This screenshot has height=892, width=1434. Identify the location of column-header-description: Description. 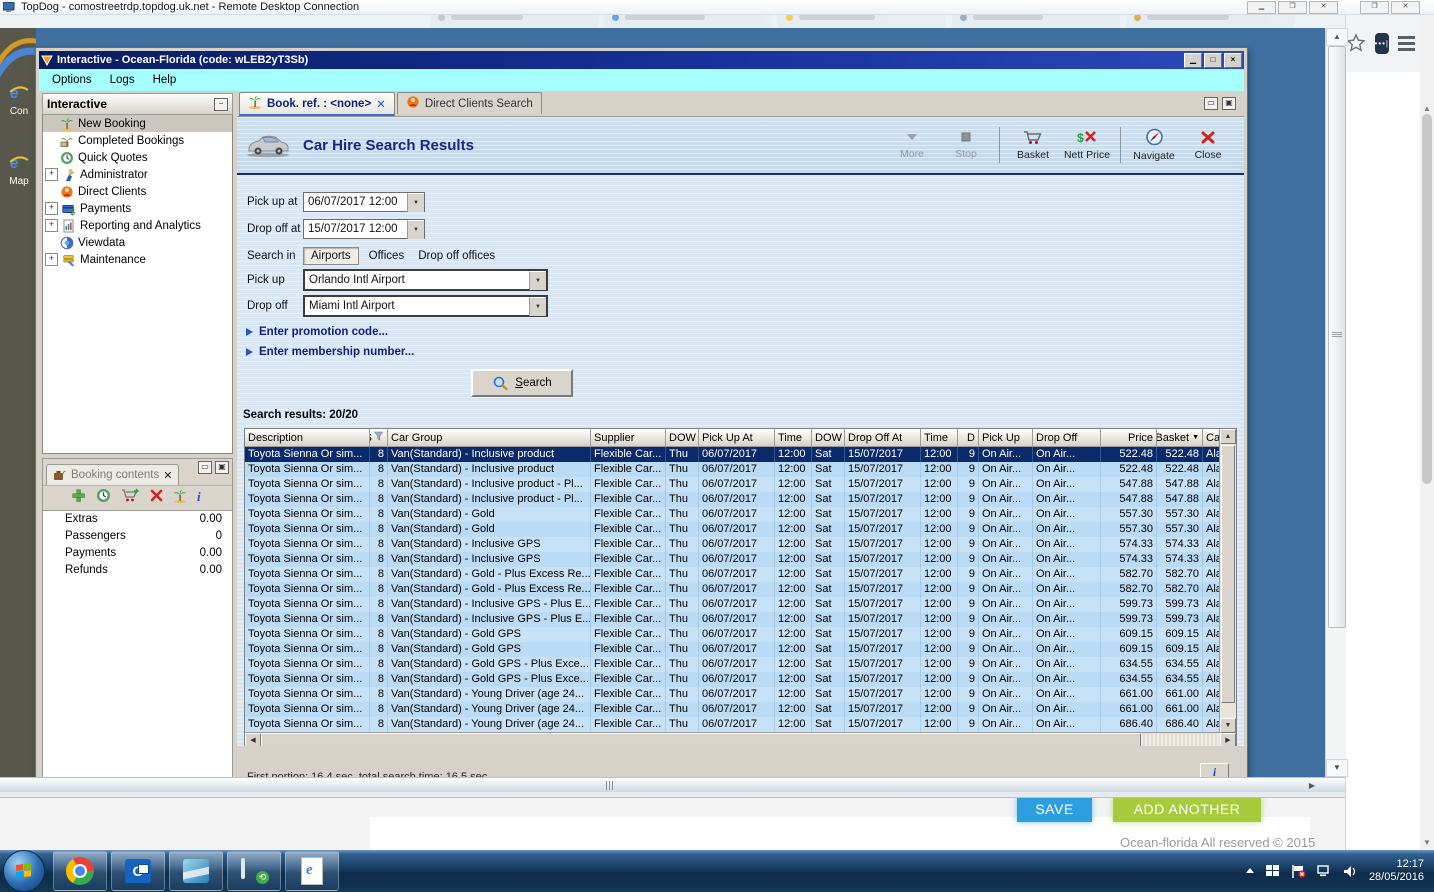
(307, 438).